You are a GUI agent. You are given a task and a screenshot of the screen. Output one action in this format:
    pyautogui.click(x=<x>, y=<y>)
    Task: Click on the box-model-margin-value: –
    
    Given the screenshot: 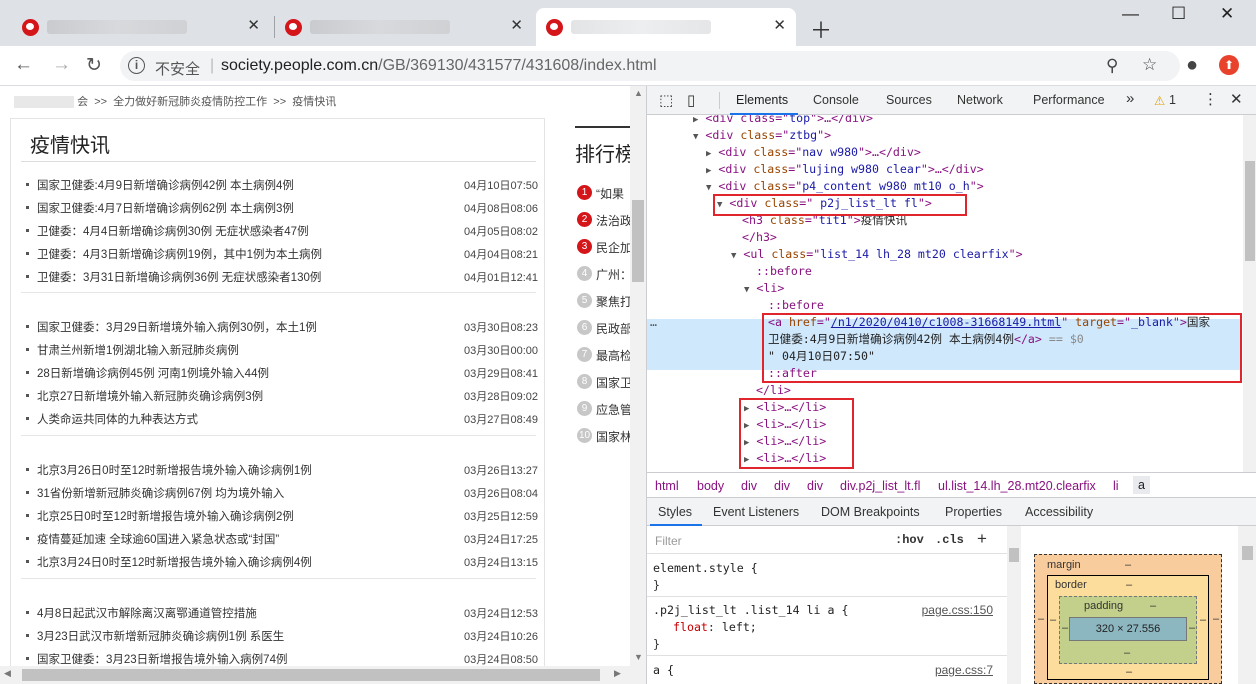 What is the action you would take?
    pyautogui.click(x=1128, y=565)
    